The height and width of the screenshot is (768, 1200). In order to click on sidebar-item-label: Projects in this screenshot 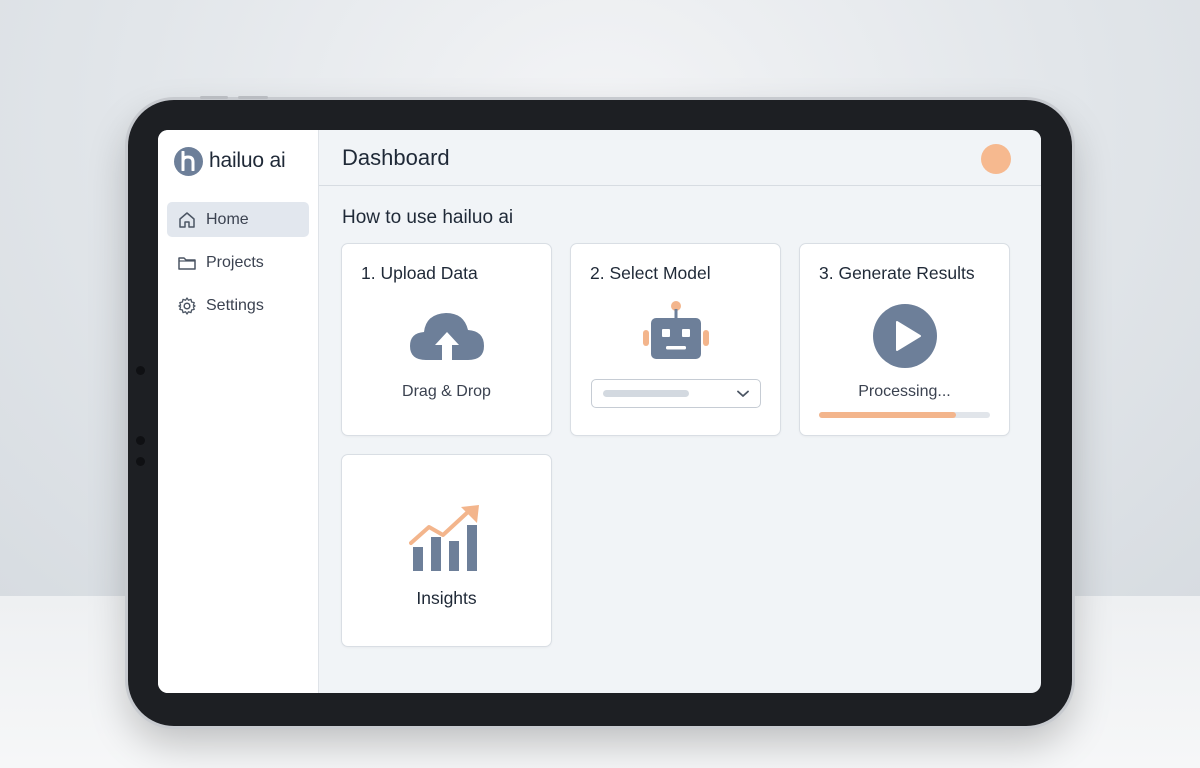, I will do `click(235, 262)`.